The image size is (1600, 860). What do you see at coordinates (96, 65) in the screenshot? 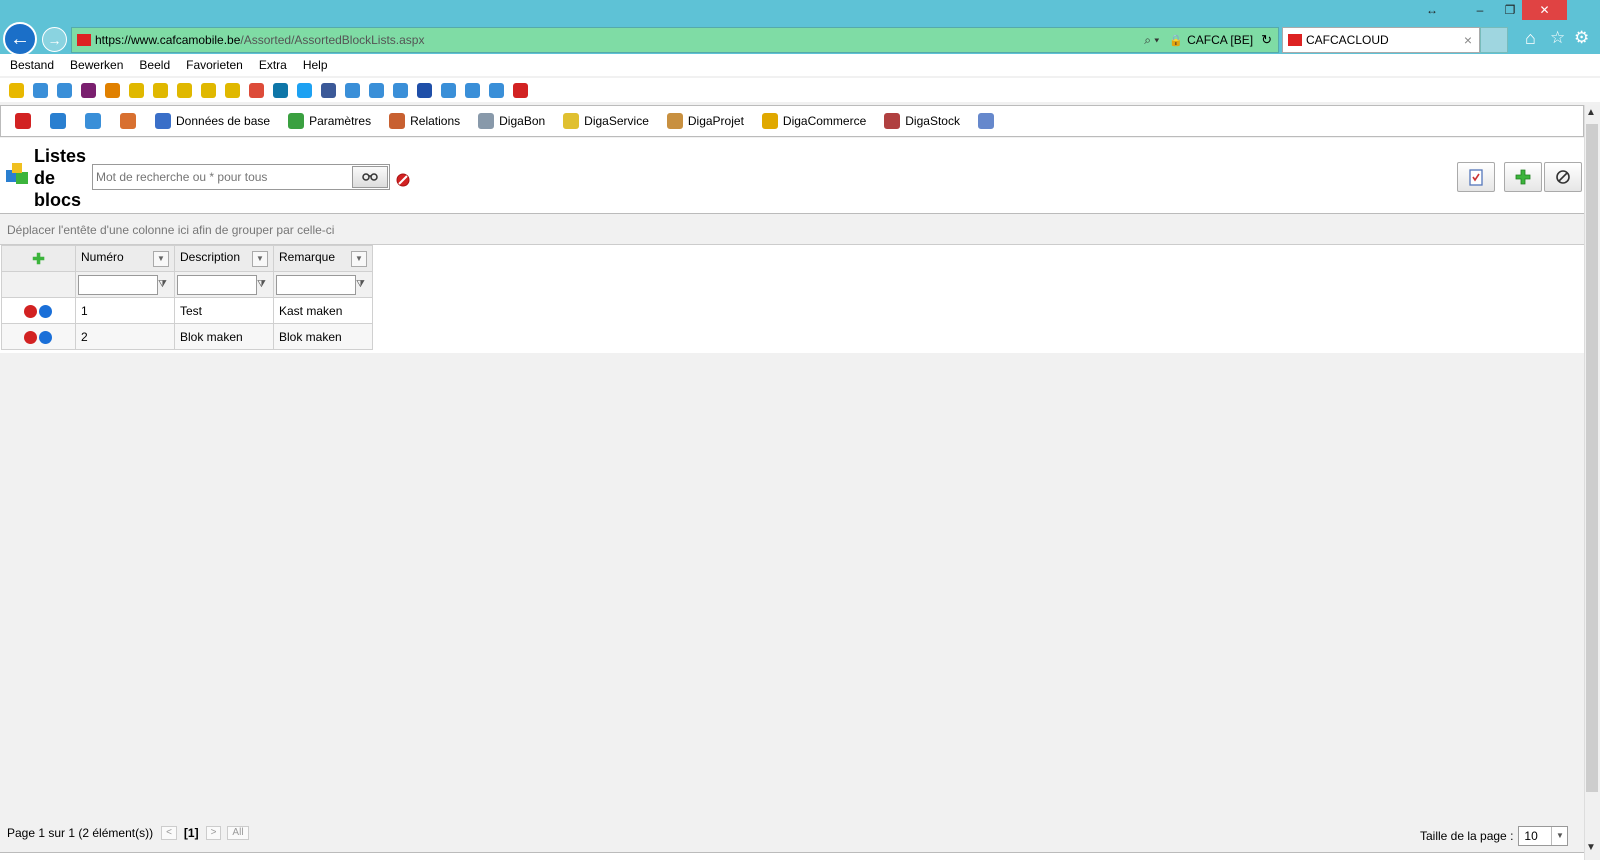
I see `menu-bewerken: Bewerken` at bounding box center [96, 65].